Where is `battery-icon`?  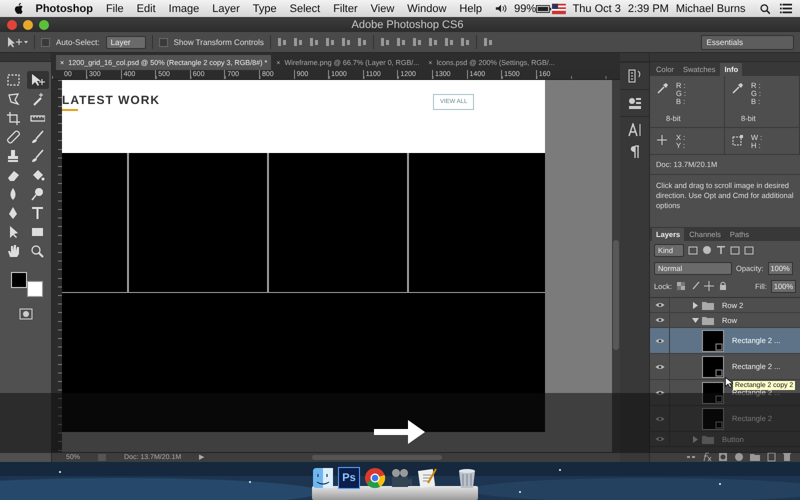
battery-icon is located at coordinates (544, 9).